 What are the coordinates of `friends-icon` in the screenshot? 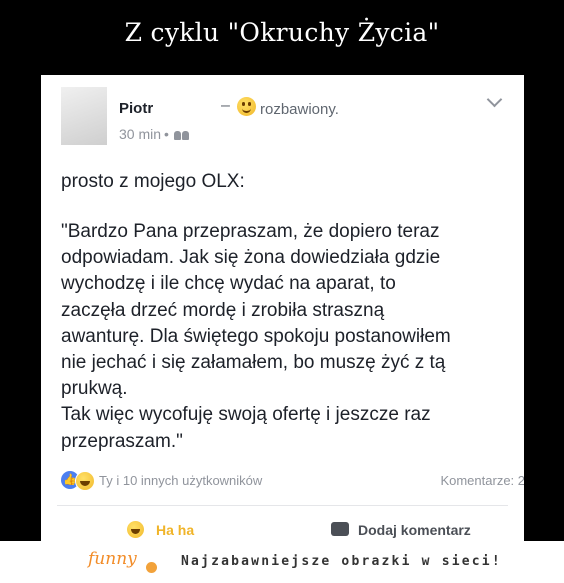 It's located at (181, 135).